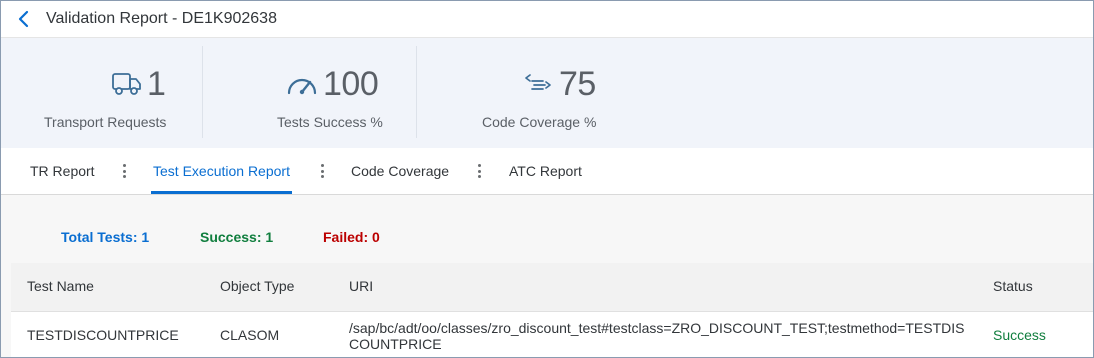 This screenshot has height=358, width=1094. I want to click on success-count: Success: 1, so click(237, 237).